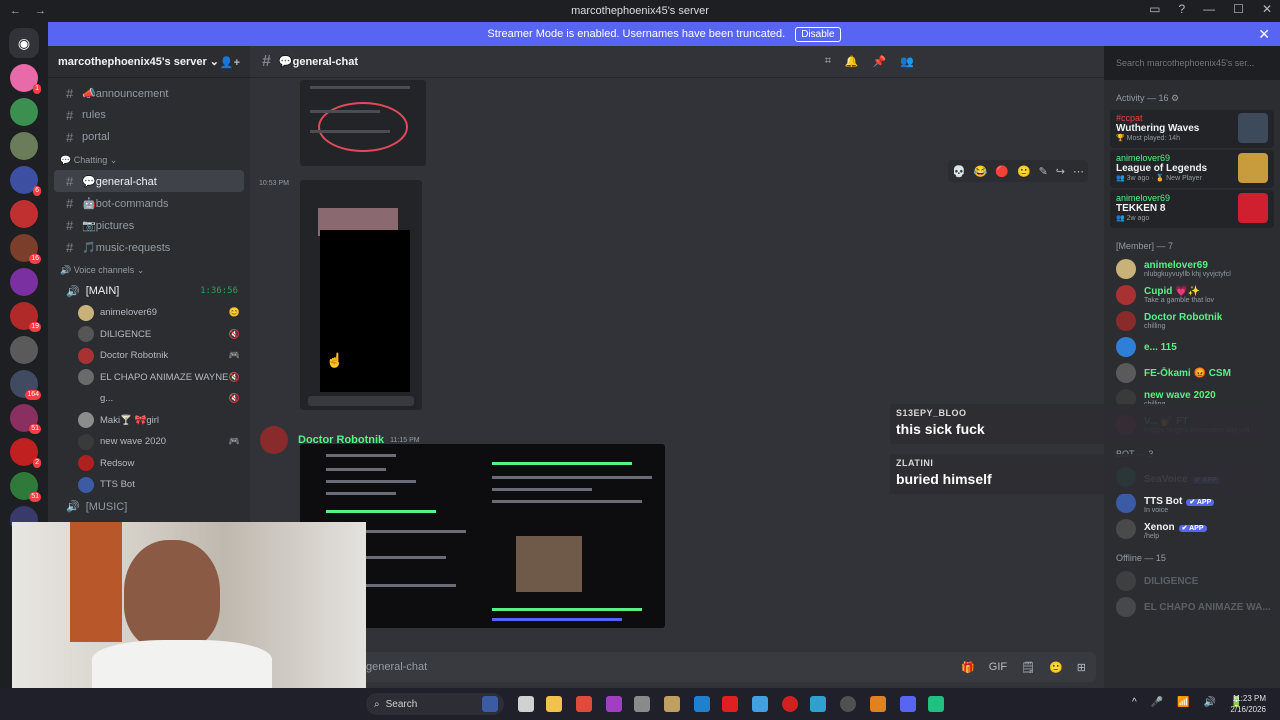  Describe the element at coordinates (25, 181) in the screenshot. I see `server-icon: 6` at that location.